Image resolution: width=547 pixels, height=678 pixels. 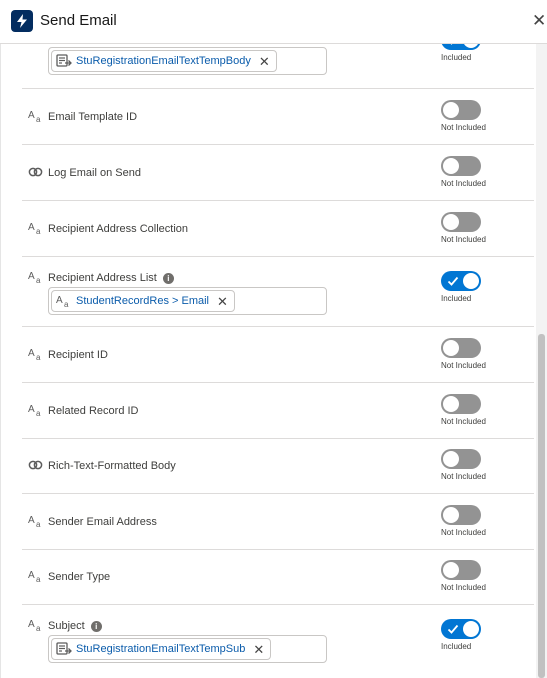 I want to click on field-label: Related Record ID, so click(x=93, y=411).